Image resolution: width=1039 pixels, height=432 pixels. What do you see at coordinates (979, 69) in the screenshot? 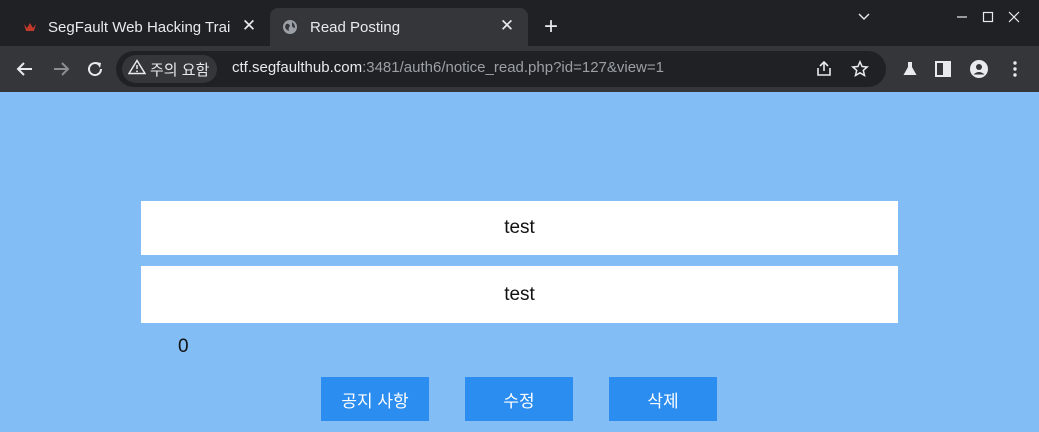
I see `profile-avatar-icon` at bounding box center [979, 69].